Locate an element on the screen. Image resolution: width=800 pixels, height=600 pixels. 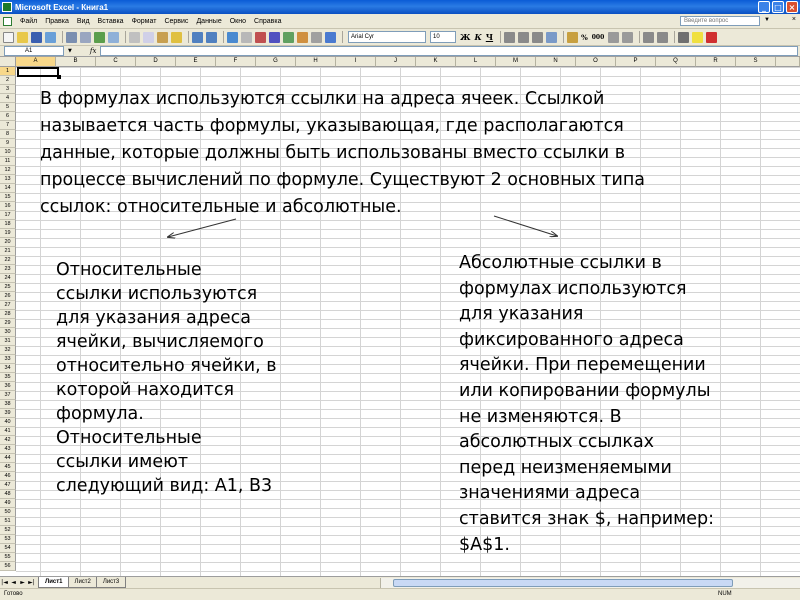
workbook-close-button: × is located at coordinates (794, 19).